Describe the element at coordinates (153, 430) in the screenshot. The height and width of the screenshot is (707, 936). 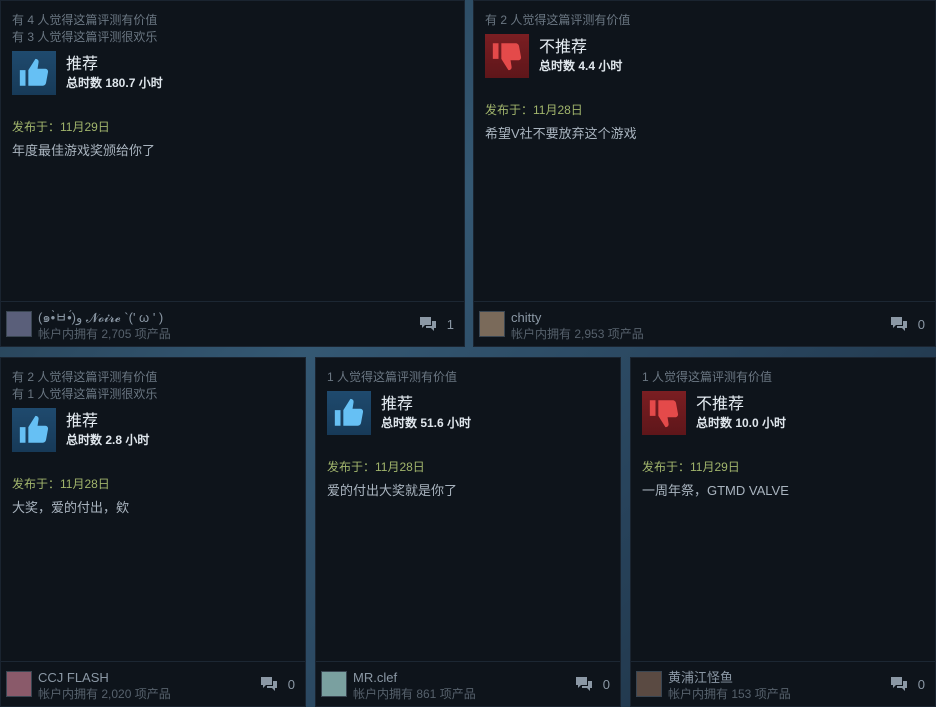
I see `review-verdict: 推荐 总时数 2.8 小时` at that location.